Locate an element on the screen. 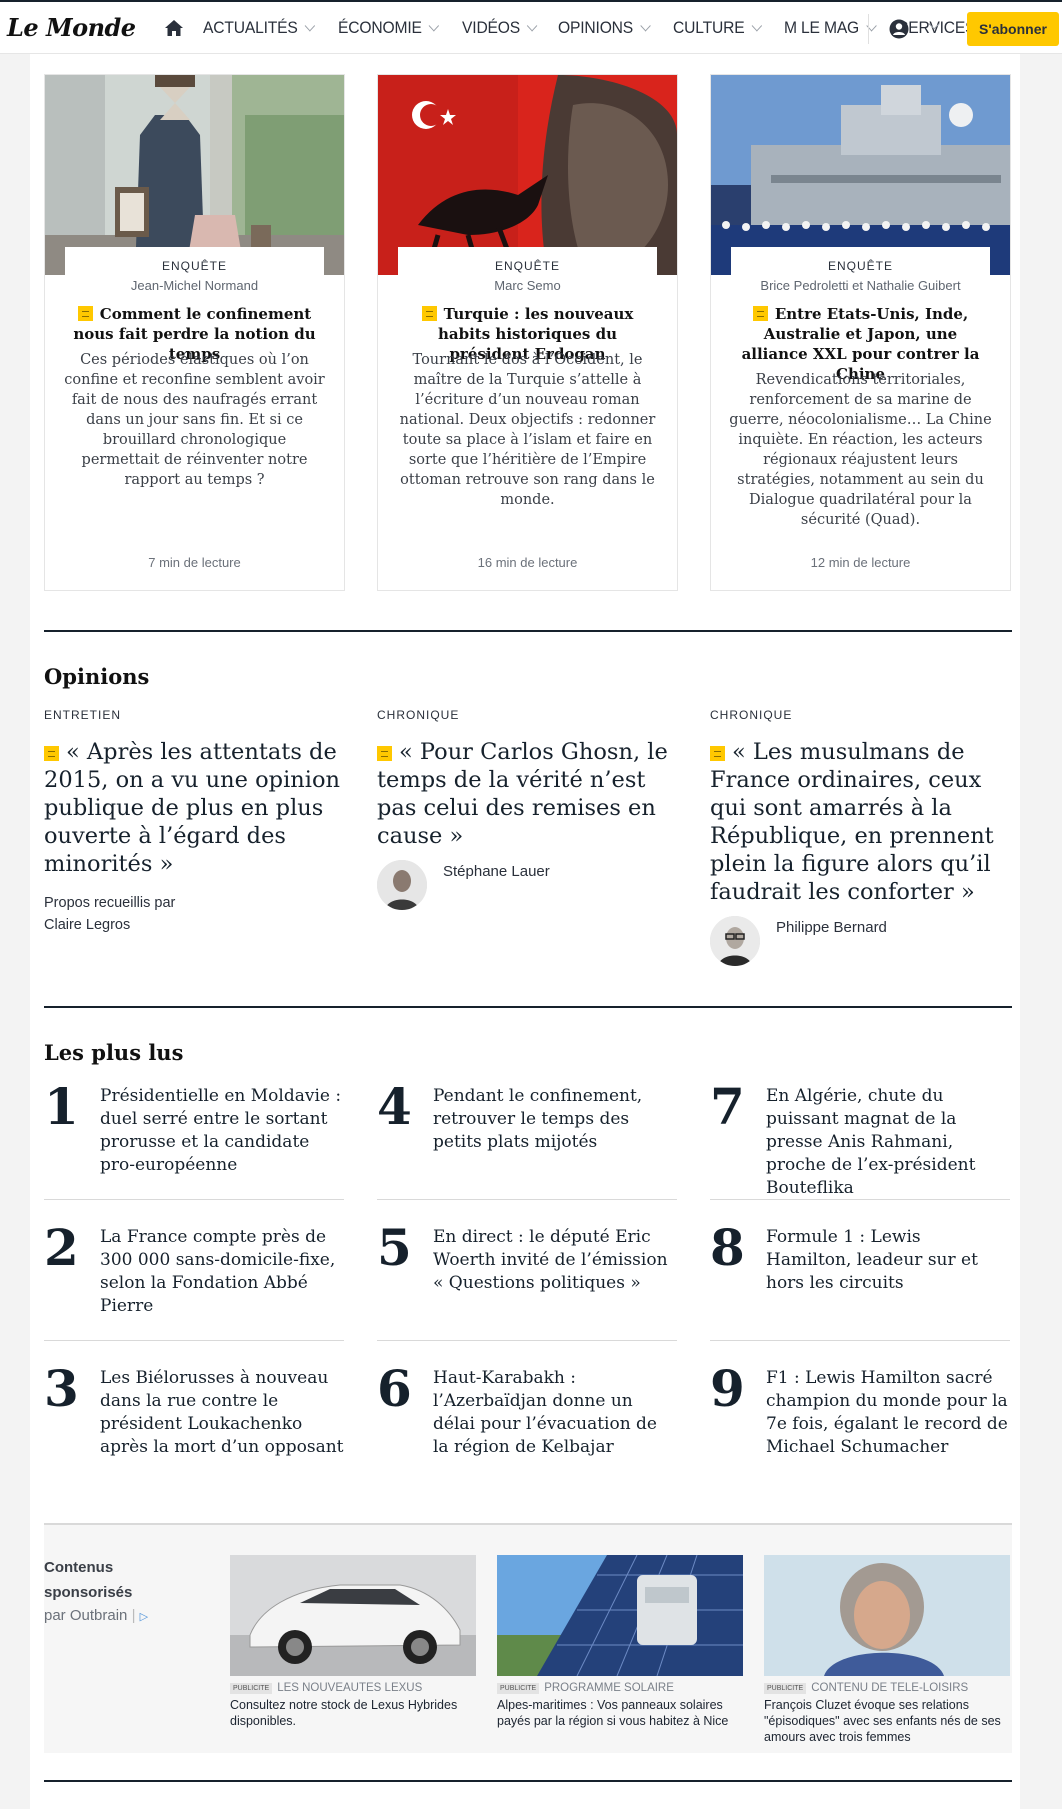 The width and height of the screenshot is (1062, 1809). sponsored-label: Contenus sponsorisés is located at coordinates (88, 1580).